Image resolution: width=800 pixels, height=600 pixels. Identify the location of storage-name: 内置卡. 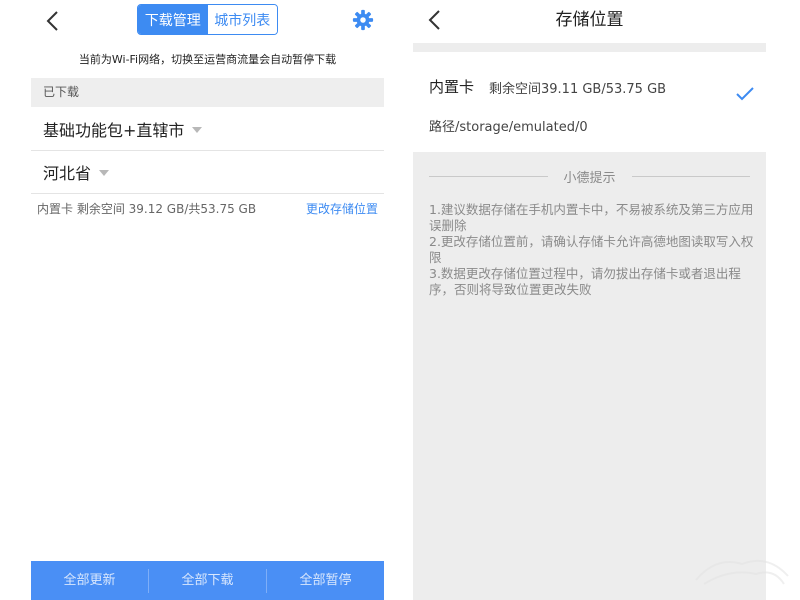
(452, 87).